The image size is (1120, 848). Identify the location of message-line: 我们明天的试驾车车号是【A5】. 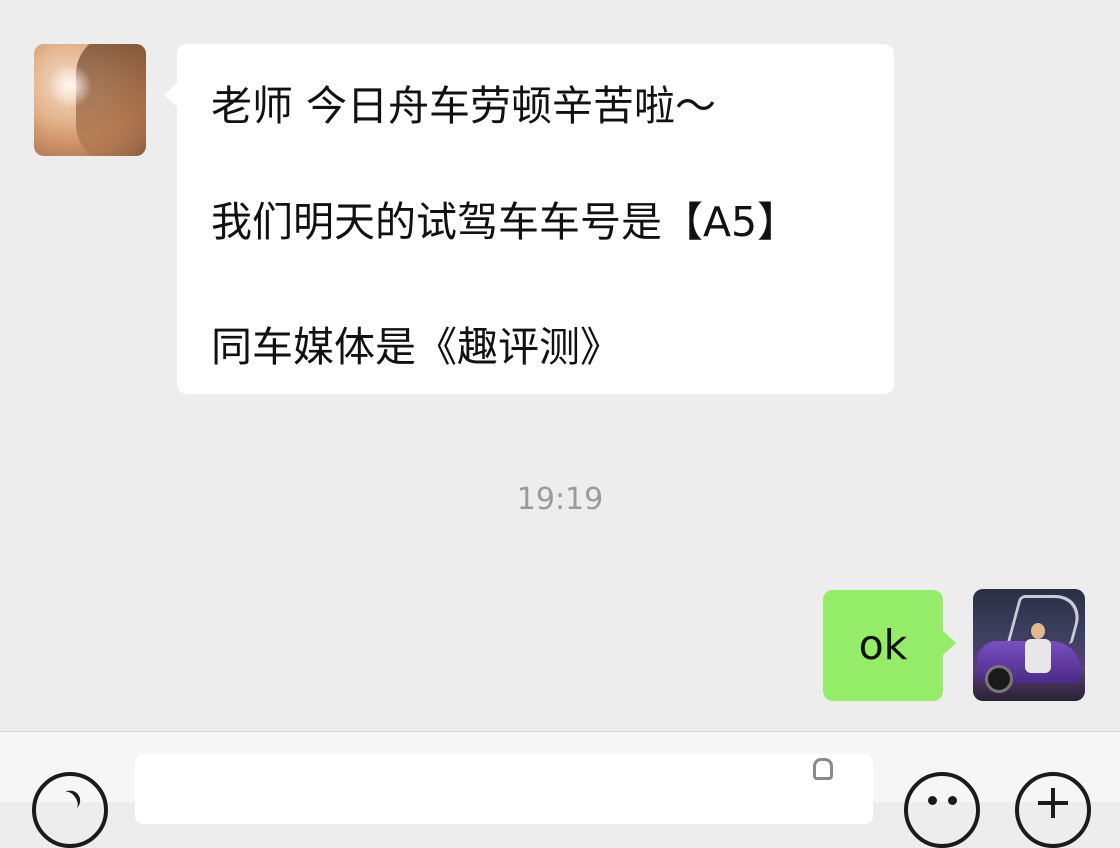
(505, 222).